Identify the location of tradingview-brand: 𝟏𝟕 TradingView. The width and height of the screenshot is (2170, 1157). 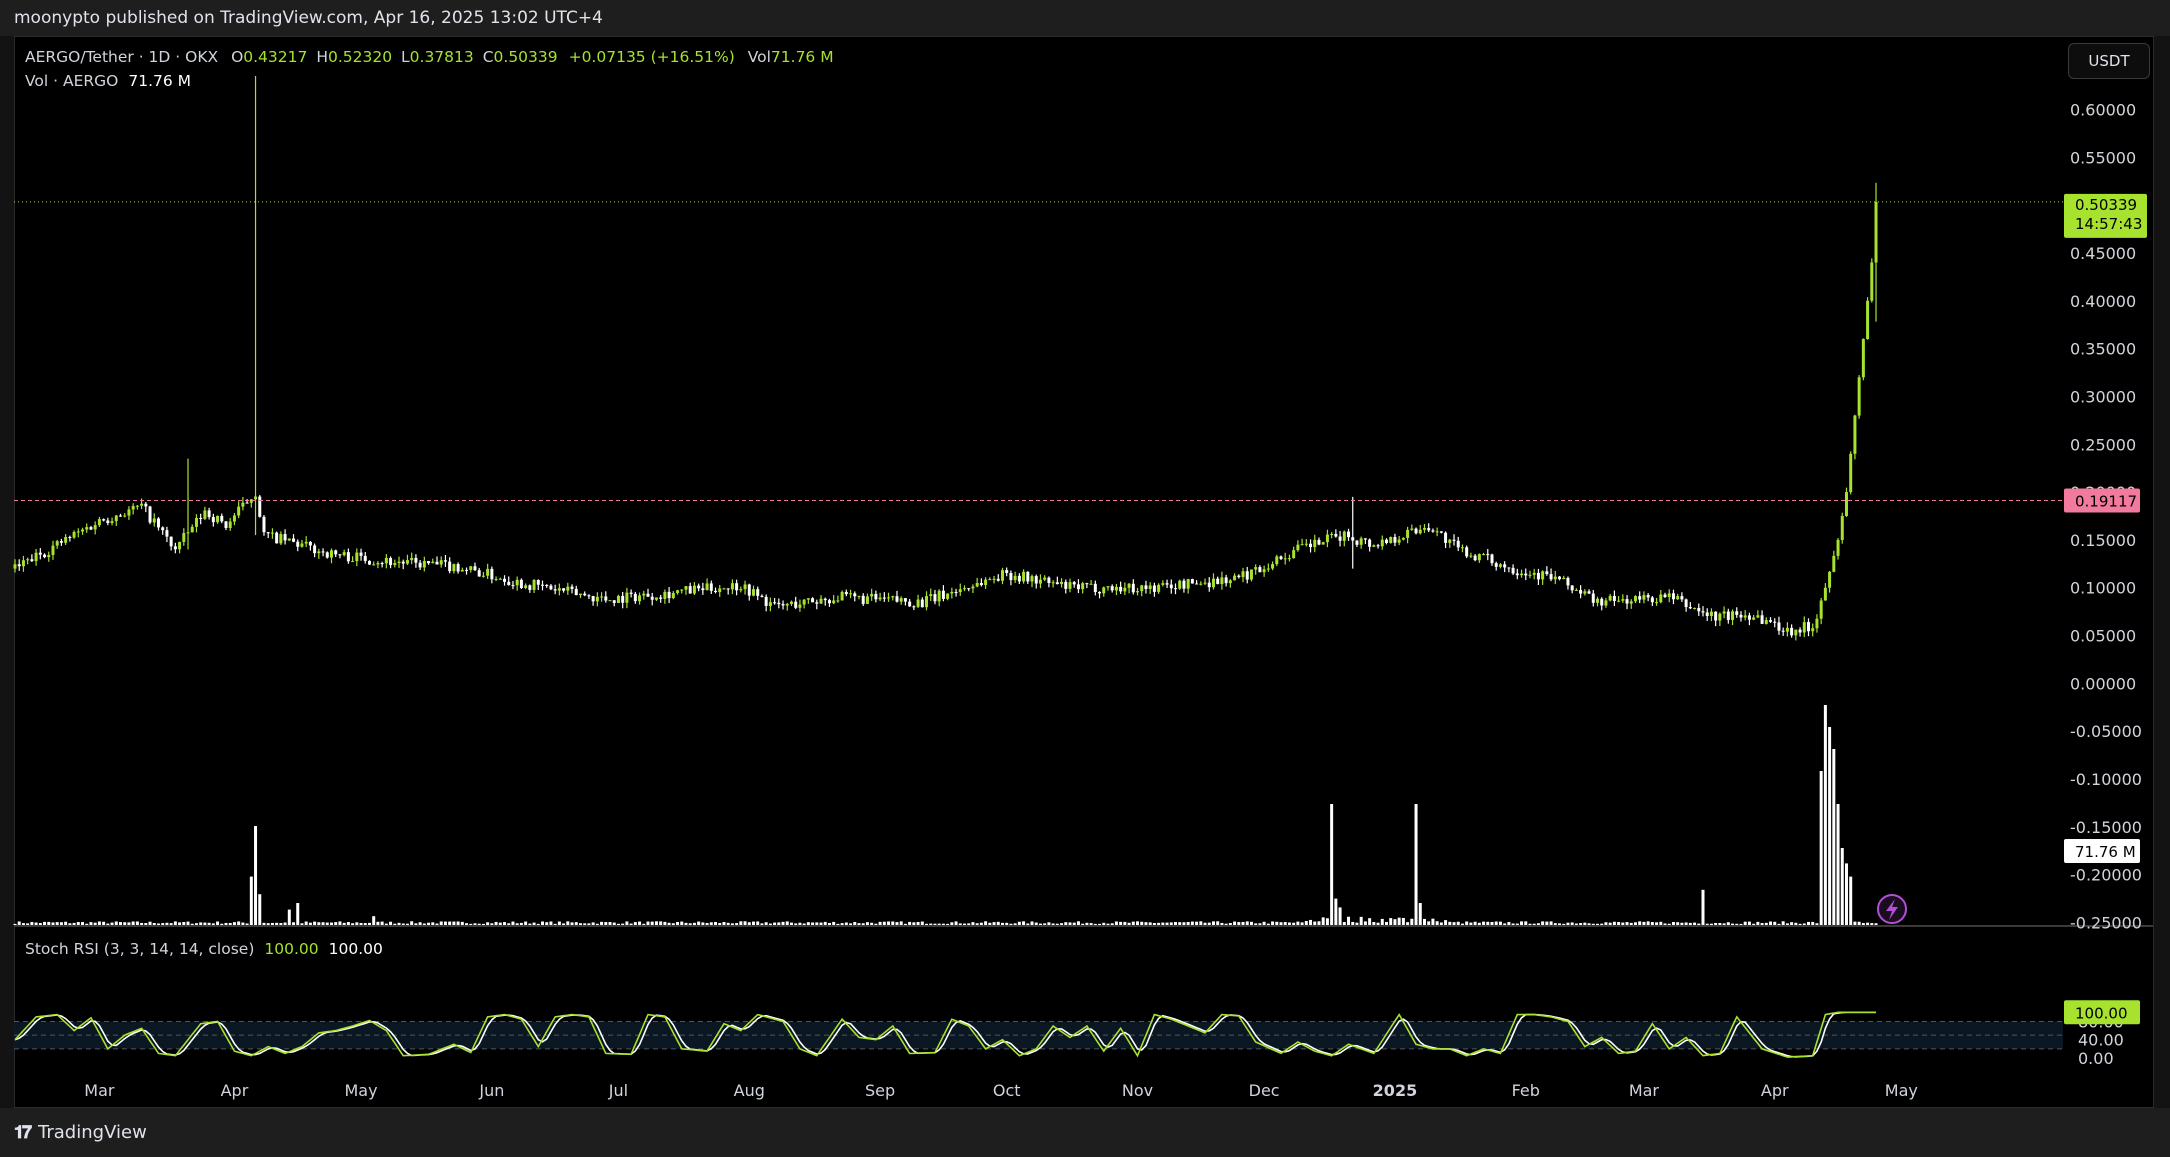
(80, 1132).